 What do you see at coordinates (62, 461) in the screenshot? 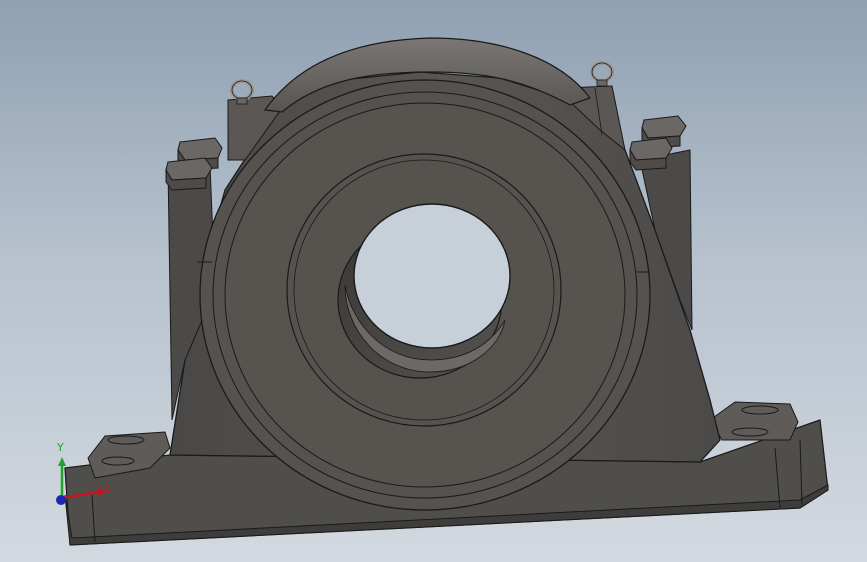
I see `y-axis-arrowhead` at bounding box center [62, 461].